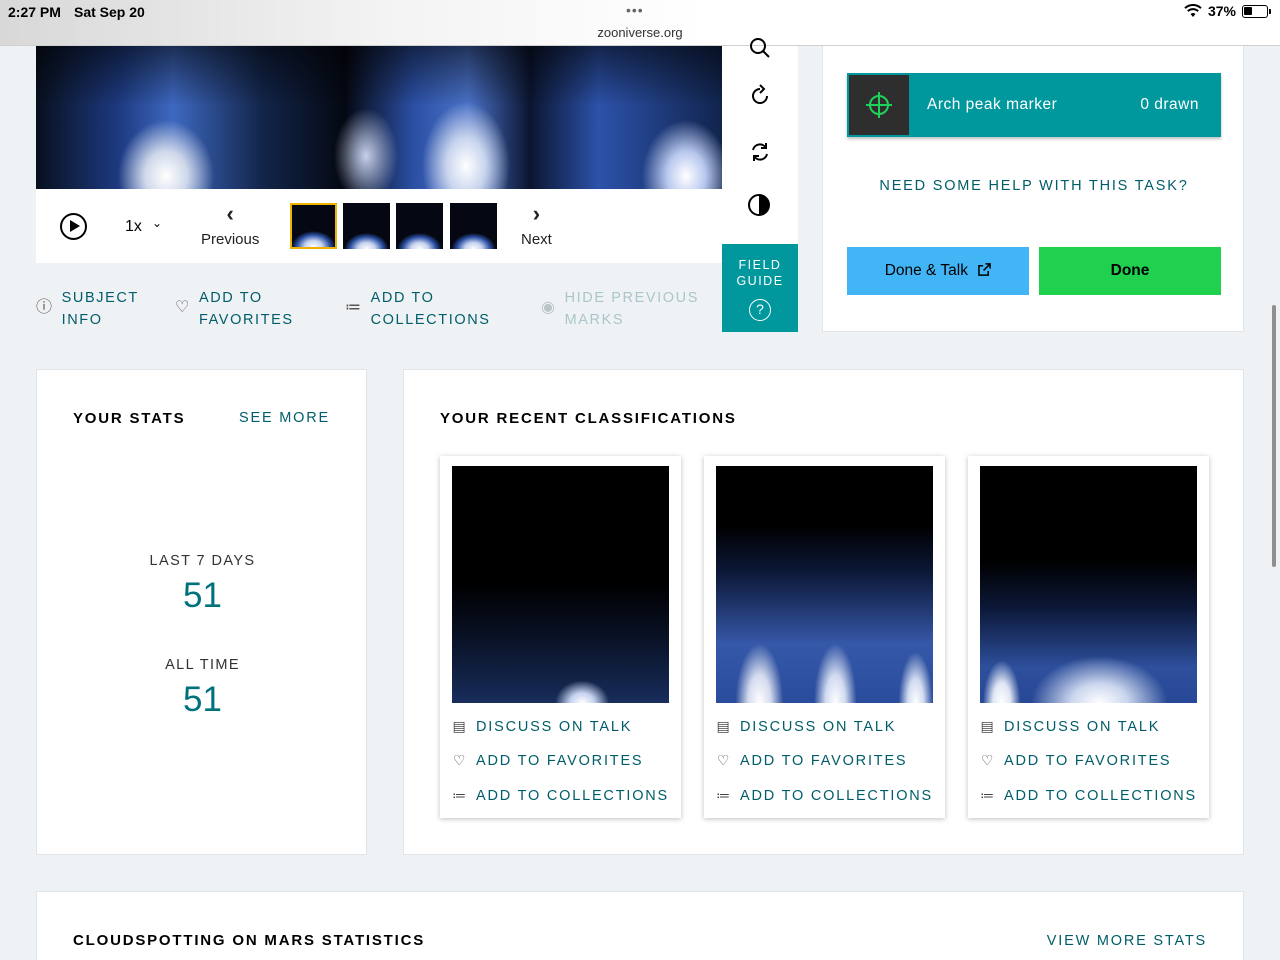  I want to click on external-link-icon, so click(985, 269).